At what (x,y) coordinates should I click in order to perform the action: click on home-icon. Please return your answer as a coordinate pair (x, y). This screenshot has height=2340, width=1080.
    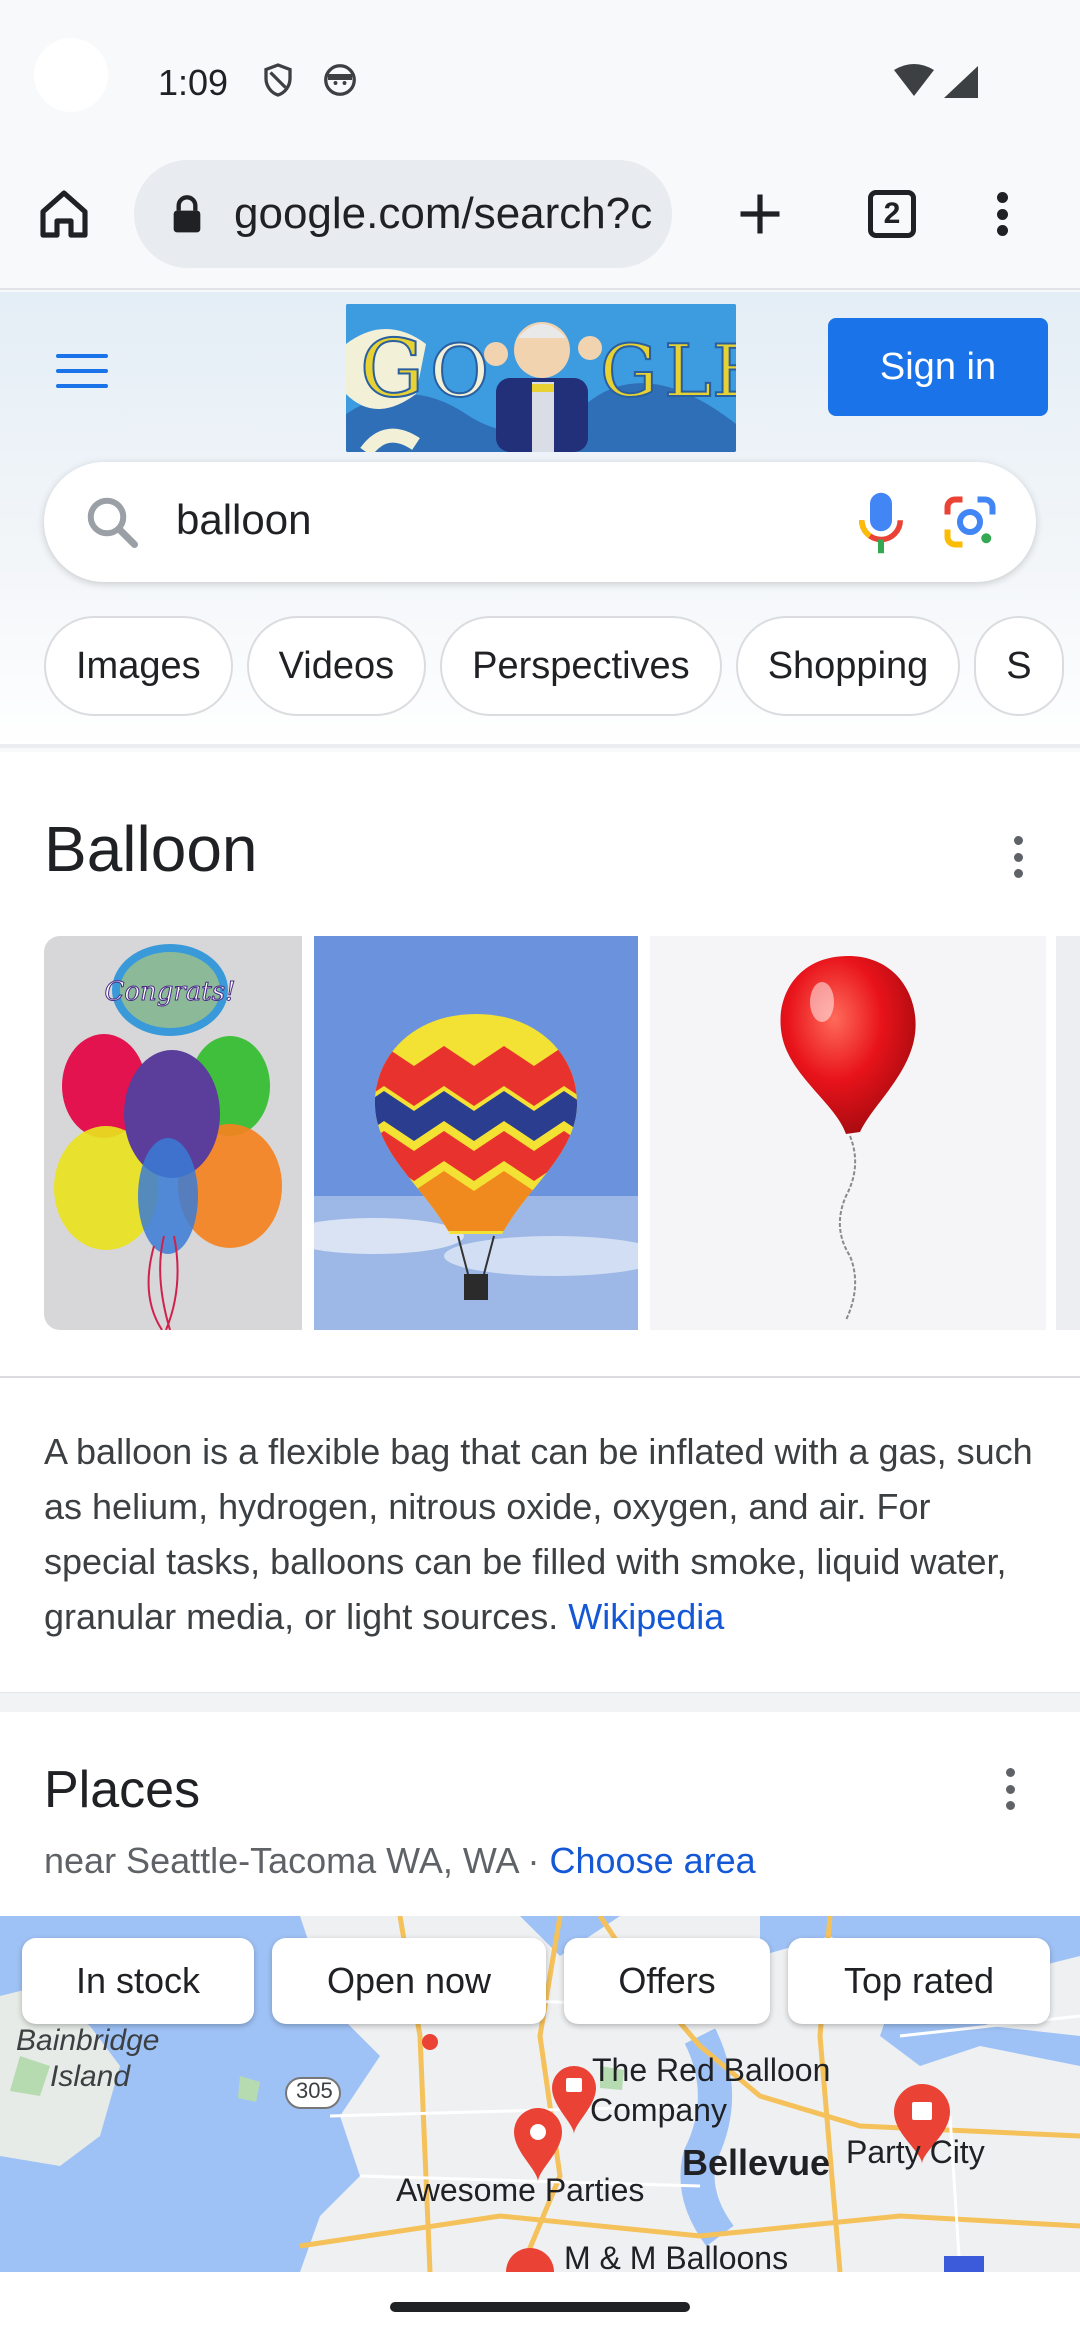
    Looking at the image, I should click on (64, 214).